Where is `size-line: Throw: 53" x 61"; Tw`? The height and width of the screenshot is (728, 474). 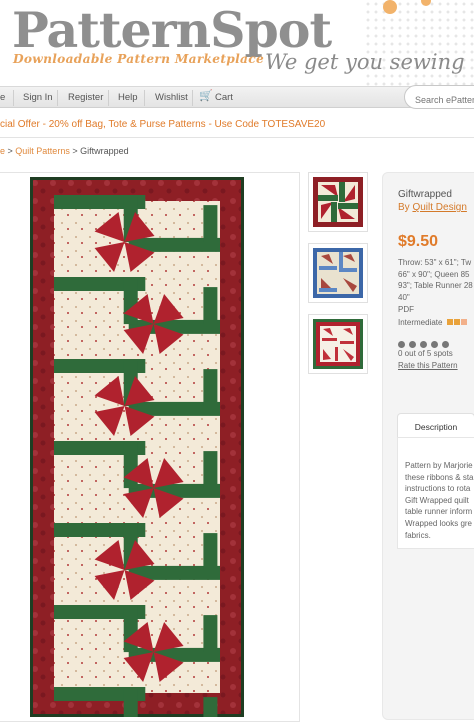 size-line: Throw: 53" x 61"; Tw is located at coordinates (435, 262).